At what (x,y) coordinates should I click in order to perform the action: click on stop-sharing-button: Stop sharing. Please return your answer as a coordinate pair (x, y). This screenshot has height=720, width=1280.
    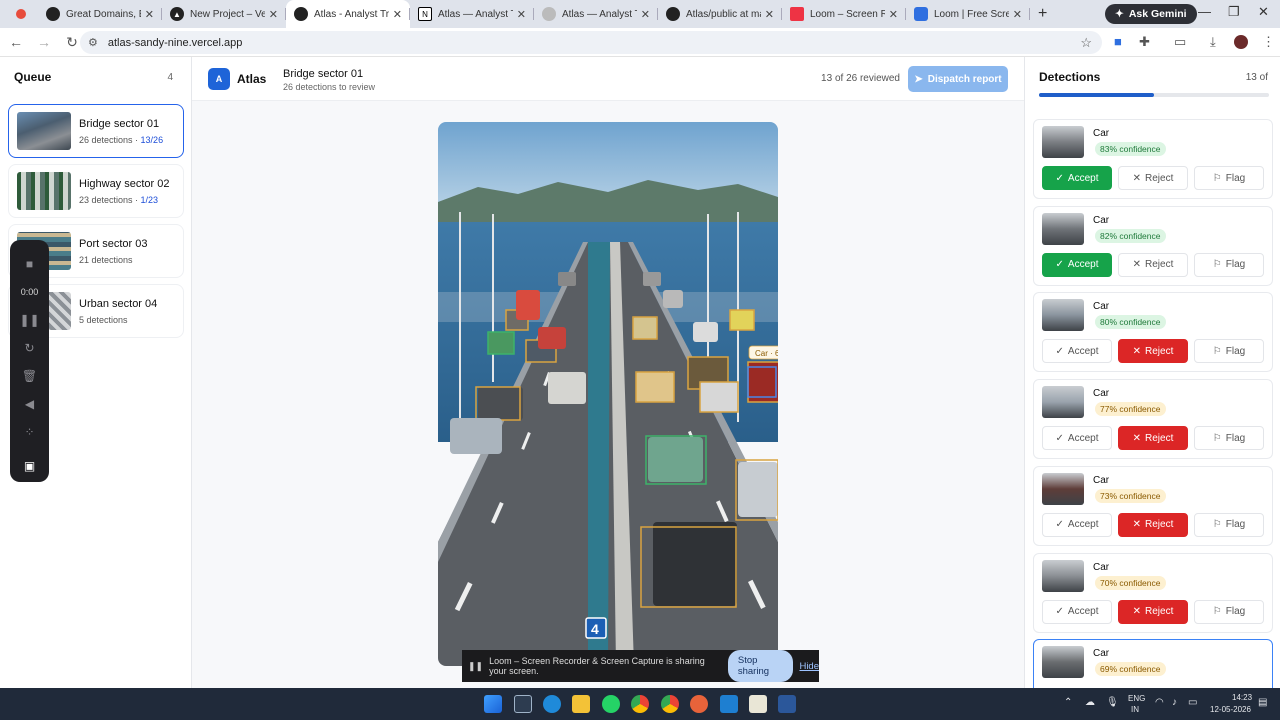
    Looking at the image, I should click on (760, 666).